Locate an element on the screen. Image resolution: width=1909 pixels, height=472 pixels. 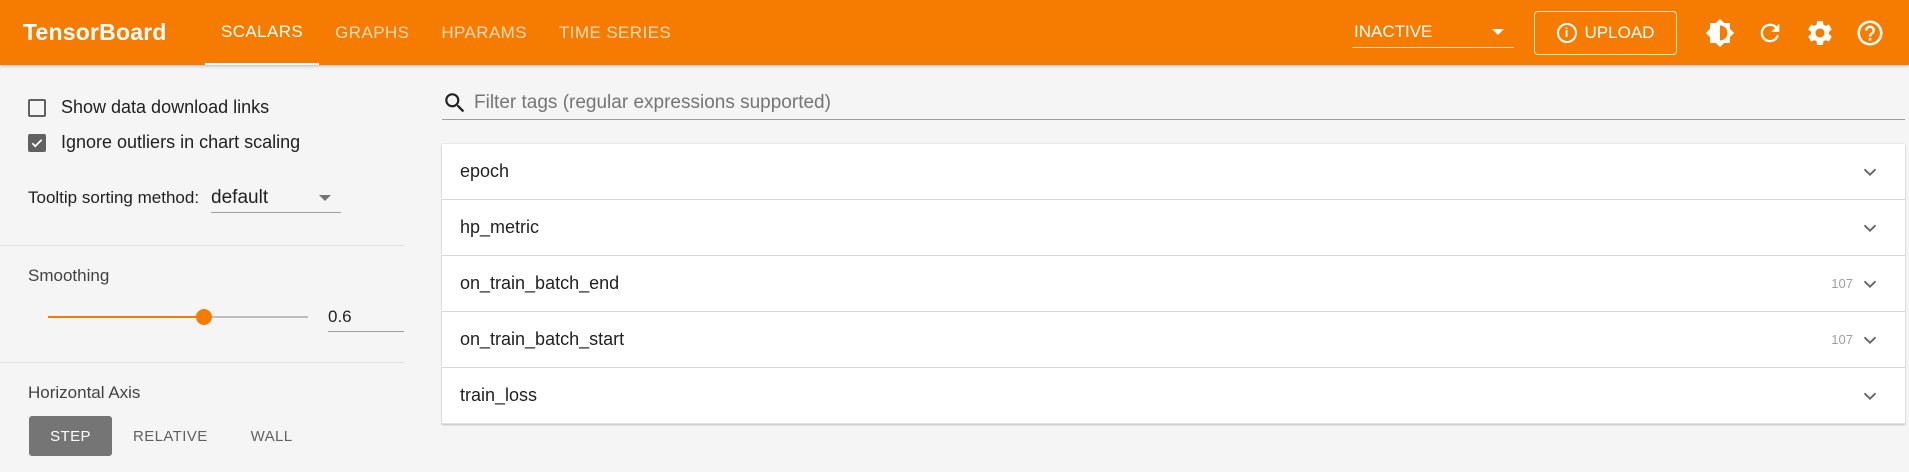
axis-relative-button: RELATIVE is located at coordinates (170, 436).